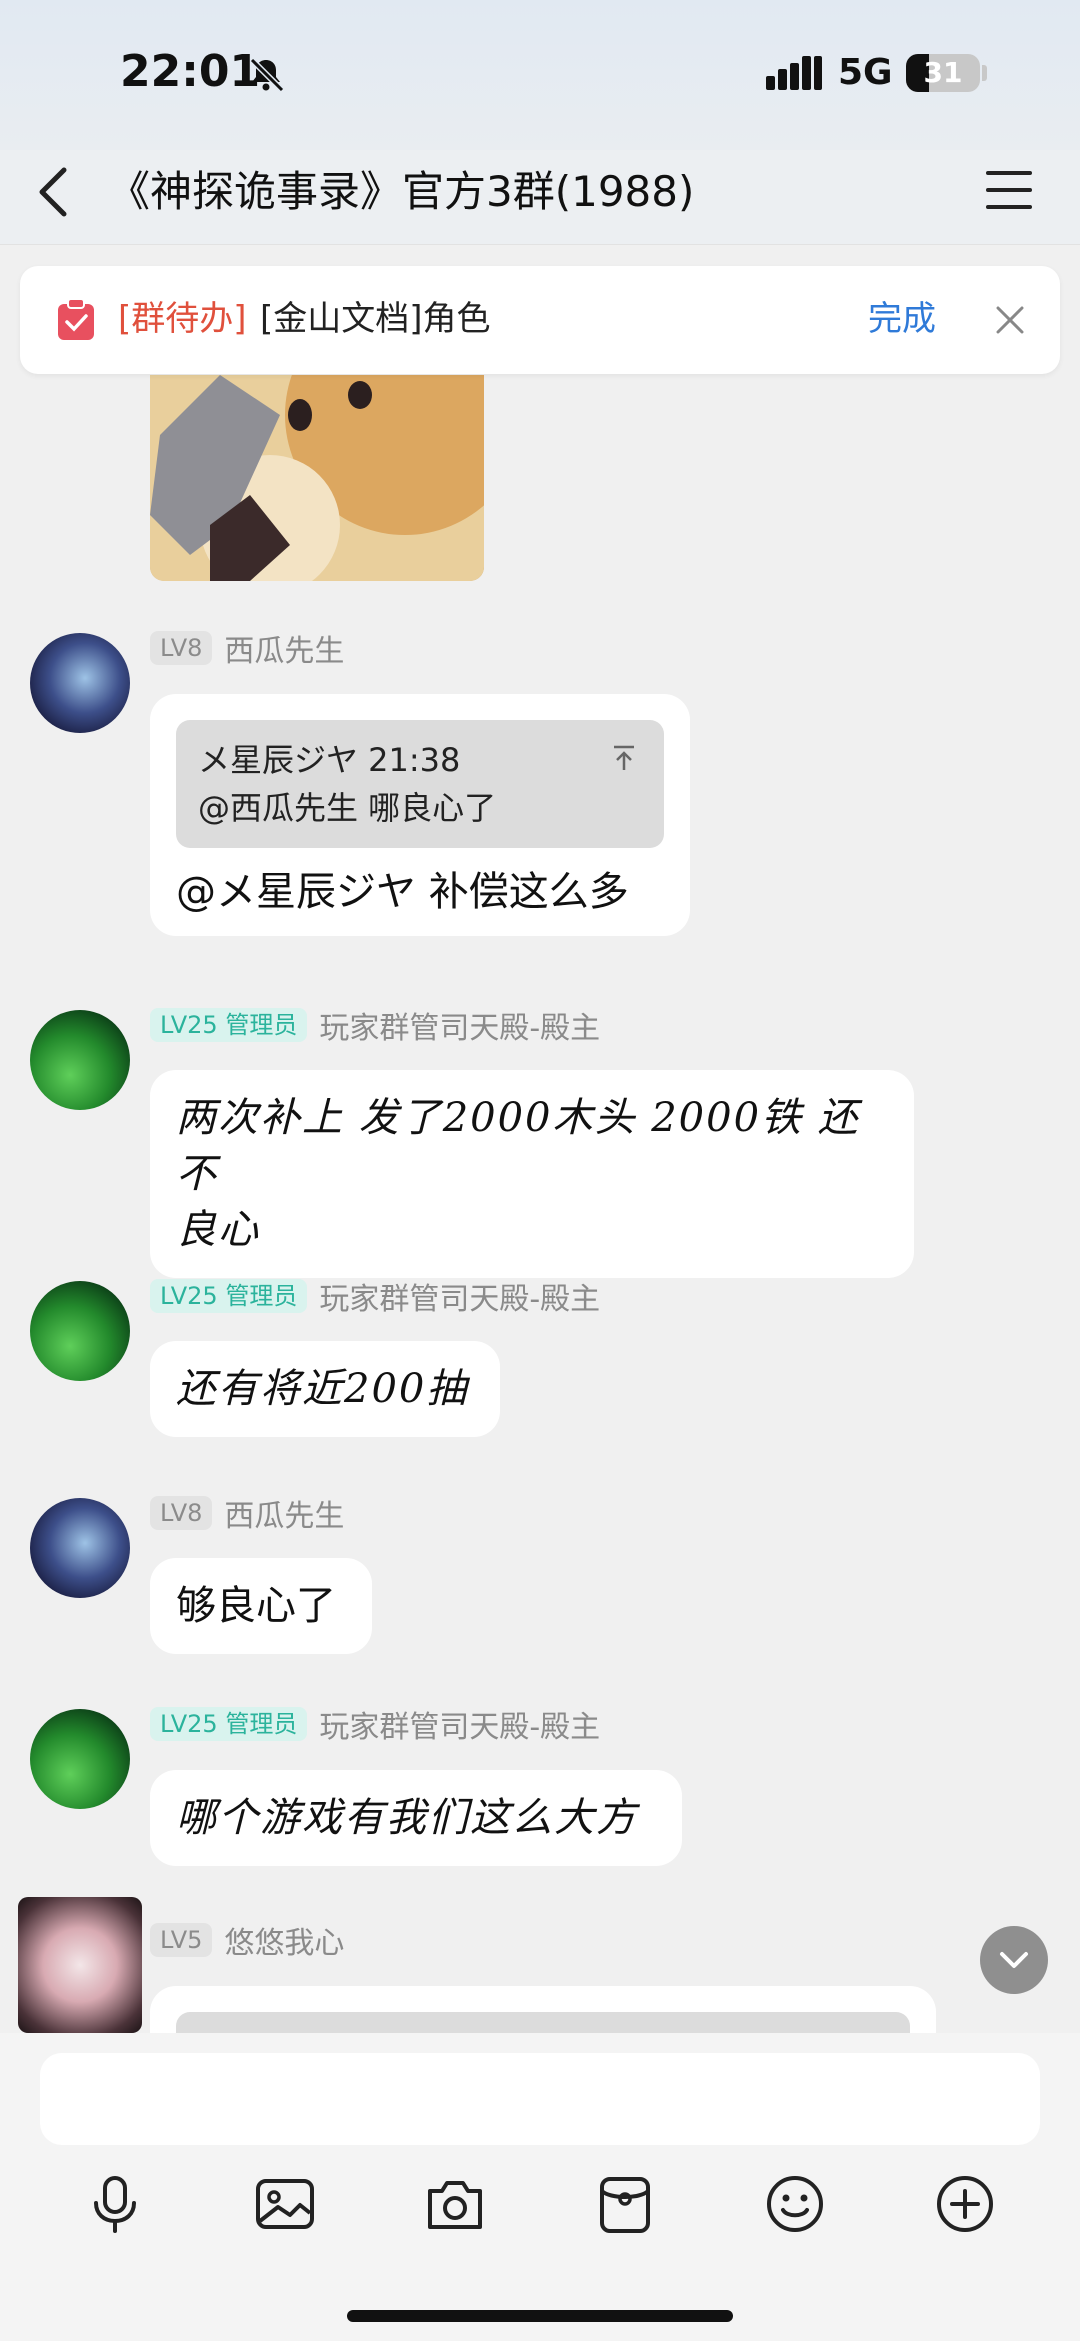 The width and height of the screenshot is (1080, 2341). I want to click on battery-level: 31, so click(943, 72).